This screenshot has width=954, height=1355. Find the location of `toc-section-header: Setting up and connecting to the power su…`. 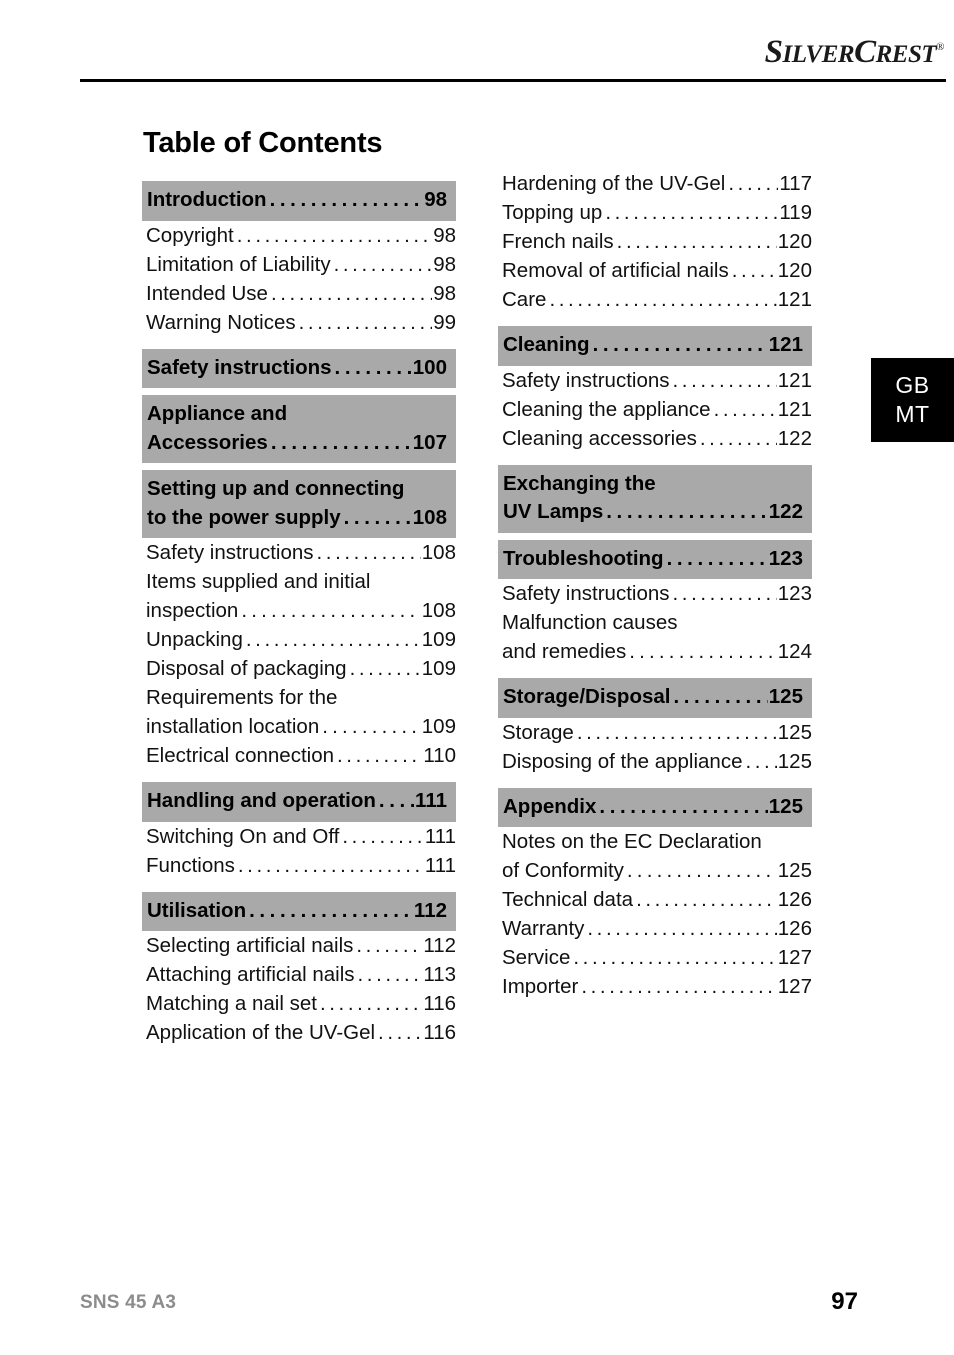

toc-section-header: Setting up and connecting to the power su… is located at coordinates (299, 504).